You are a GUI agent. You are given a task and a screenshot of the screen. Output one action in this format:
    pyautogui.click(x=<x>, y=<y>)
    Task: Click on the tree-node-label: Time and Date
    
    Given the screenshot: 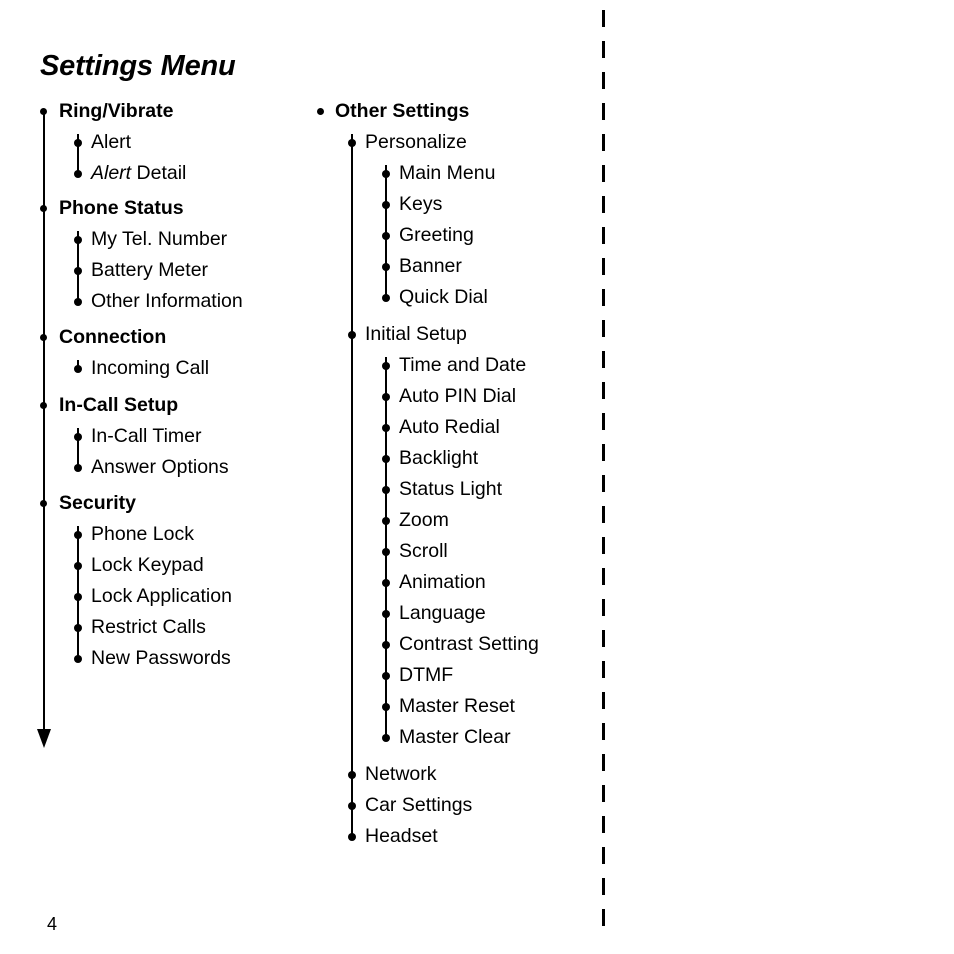 What is the action you would take?
    pyautogui.click(x=463, y=365)
    